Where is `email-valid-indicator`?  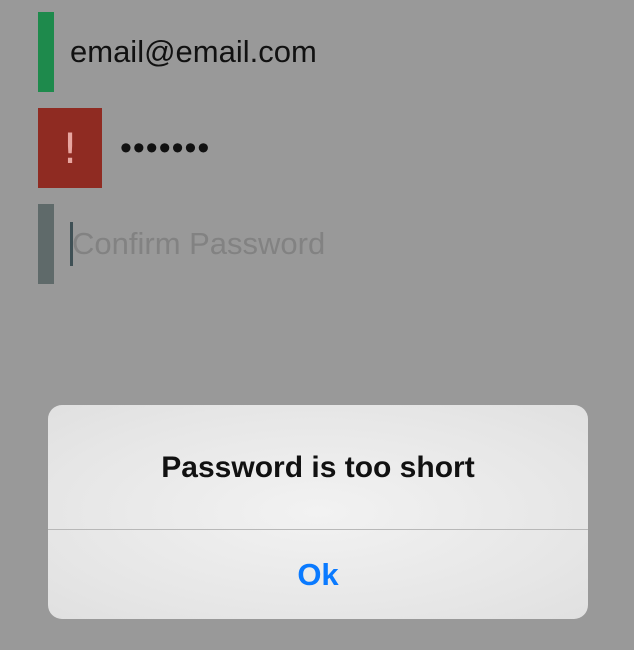 email-valid-indicator is located at coordinates (46, 52).